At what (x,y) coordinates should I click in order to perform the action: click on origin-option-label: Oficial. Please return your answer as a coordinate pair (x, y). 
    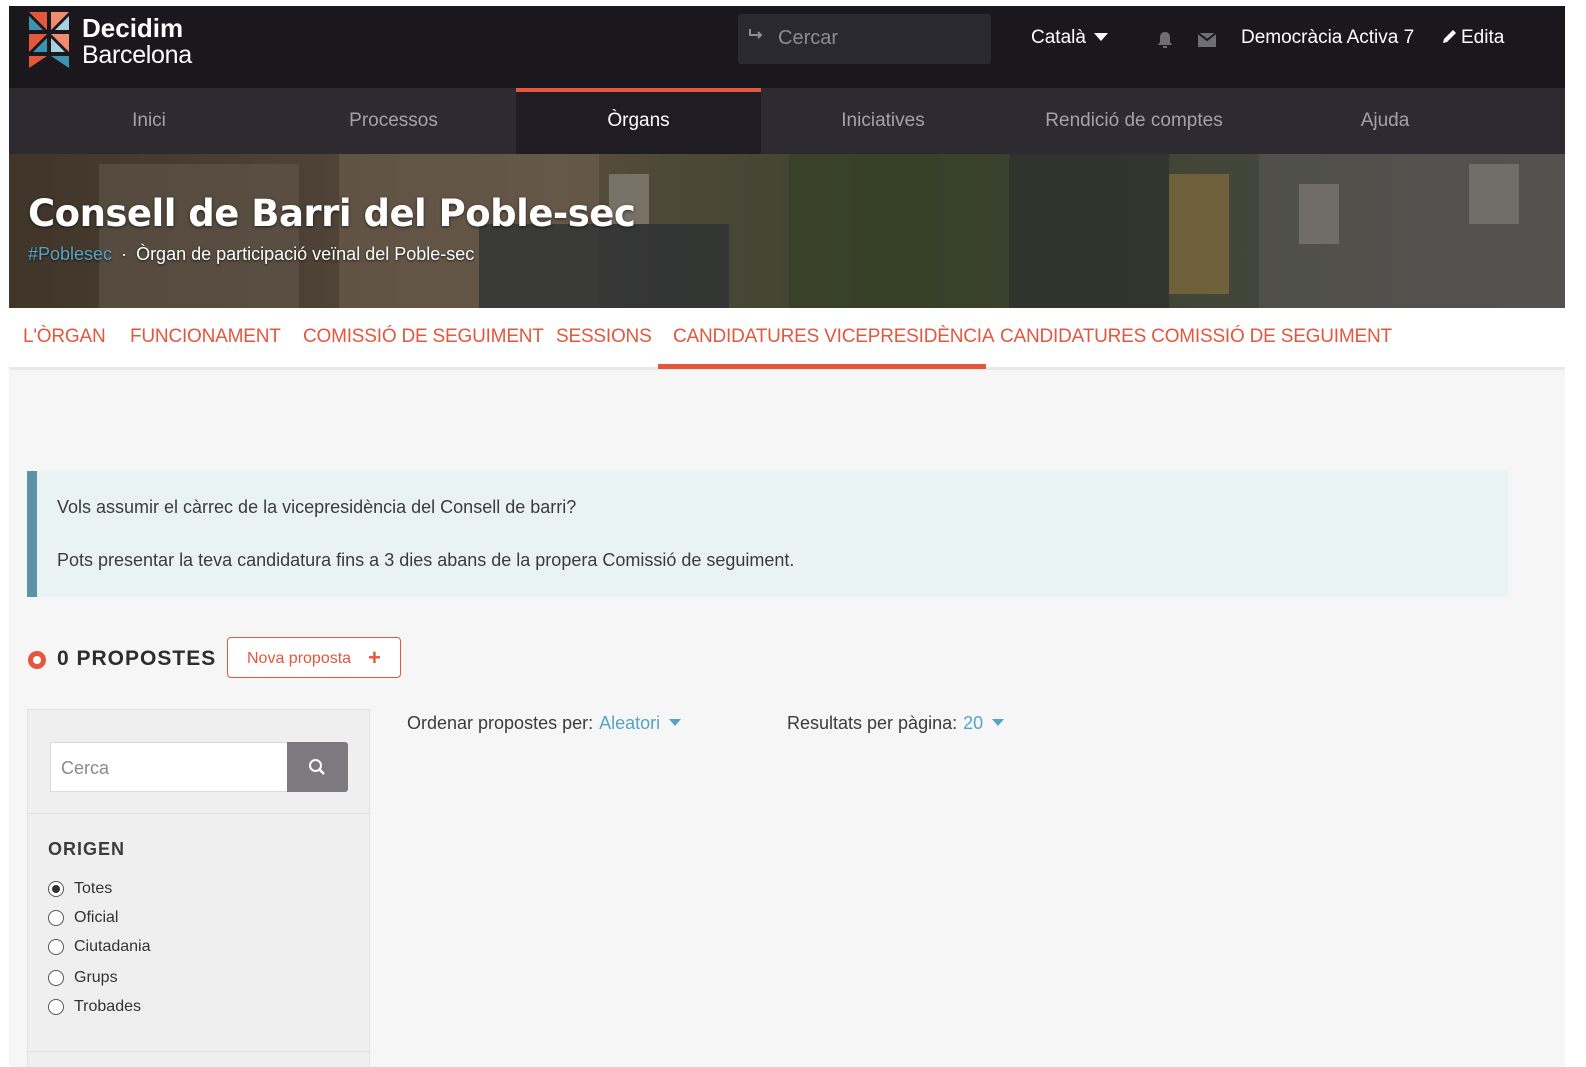
    Looking at the image, I should click on (96, 917).